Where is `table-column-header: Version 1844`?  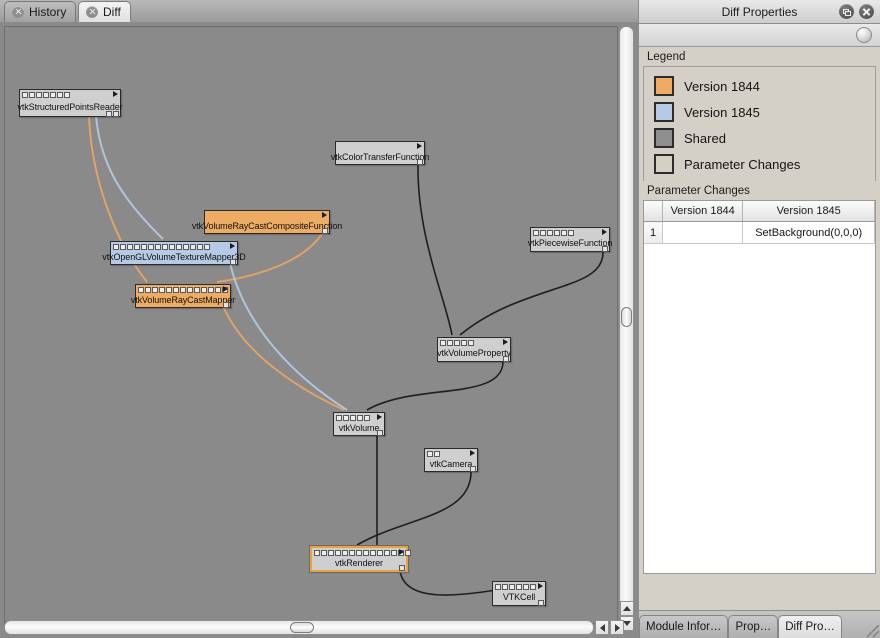
table-column-header: Version 1844 is located at coordinates (703, 211).